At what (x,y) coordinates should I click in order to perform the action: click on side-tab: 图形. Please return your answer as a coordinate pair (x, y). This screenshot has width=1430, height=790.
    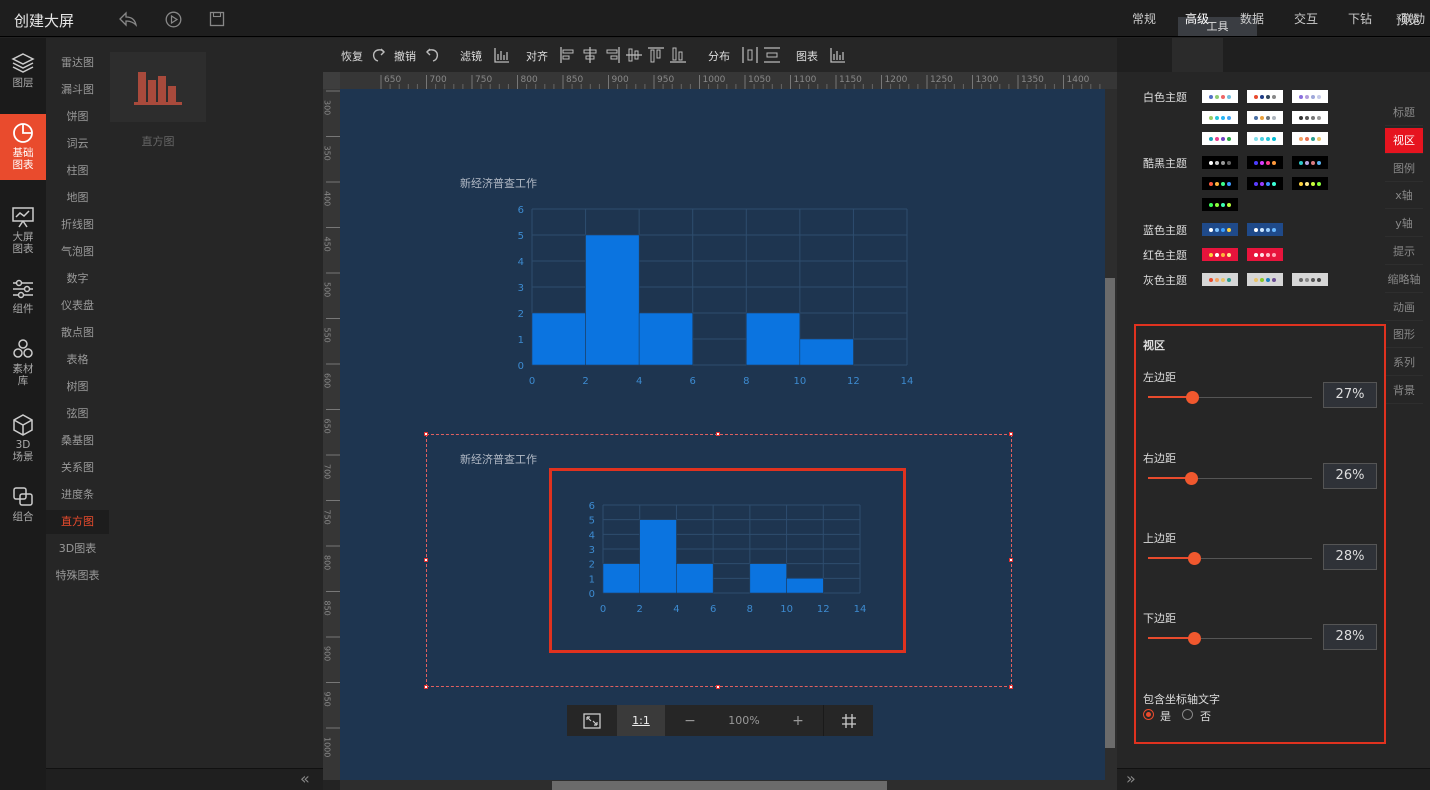
    Looking at the image, I should click on (1404, 335).